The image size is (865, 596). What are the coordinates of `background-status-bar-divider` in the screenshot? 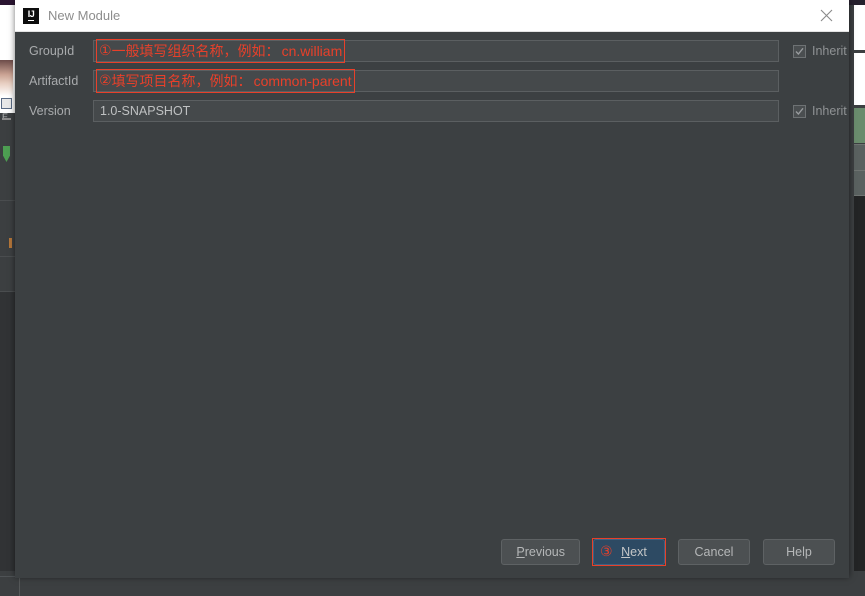 It's located at (19, 586).